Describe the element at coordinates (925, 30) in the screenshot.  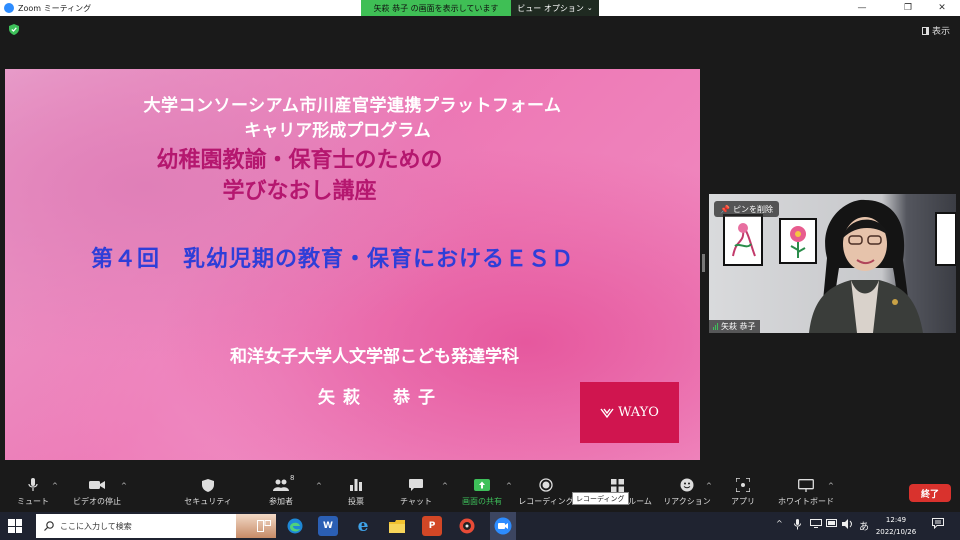
I see `sidebar-toggle-icon` at that location.